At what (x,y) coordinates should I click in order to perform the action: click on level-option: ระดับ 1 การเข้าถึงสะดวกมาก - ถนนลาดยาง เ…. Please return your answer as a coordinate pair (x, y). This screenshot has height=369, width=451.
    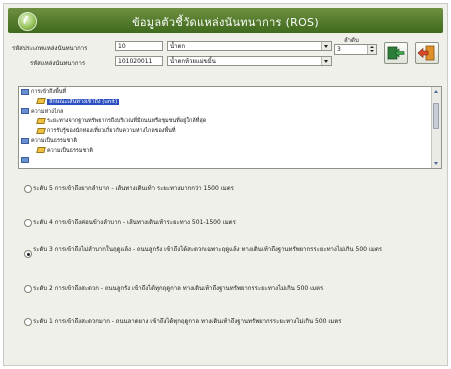
    Looking at the image, I should click on (231, 327).